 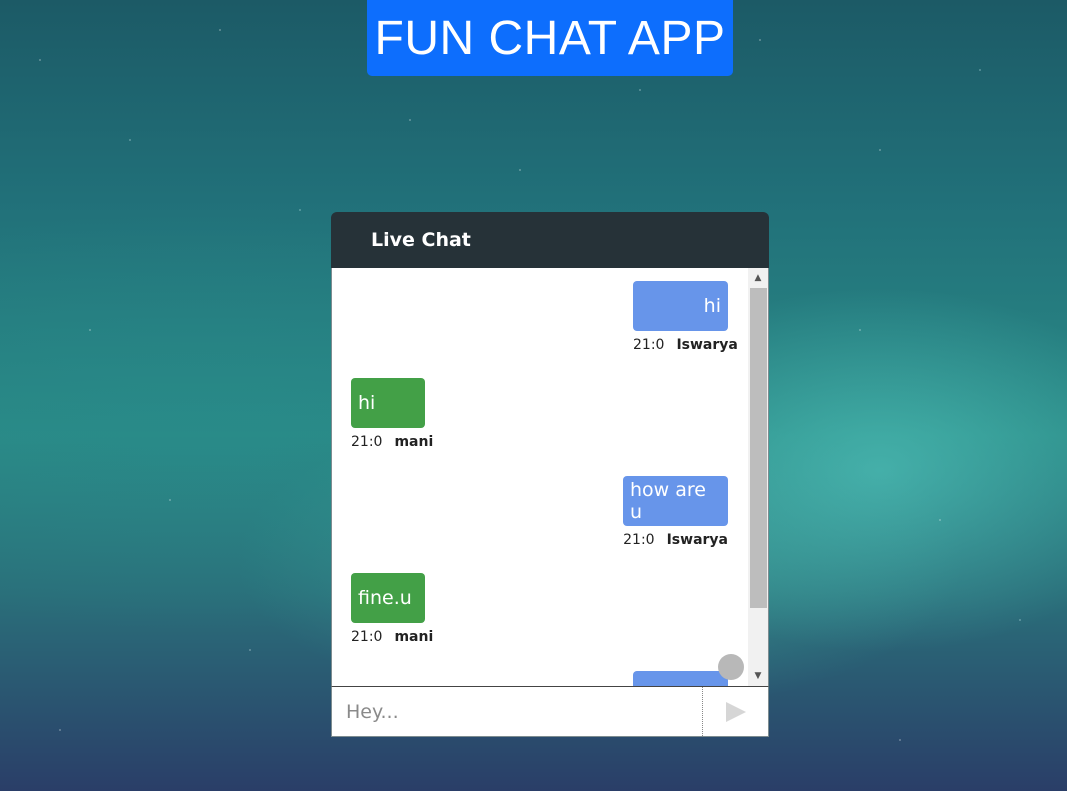 I want to click on message-sent: hi 21:0 Iswarya, so click(x=685, y=317).